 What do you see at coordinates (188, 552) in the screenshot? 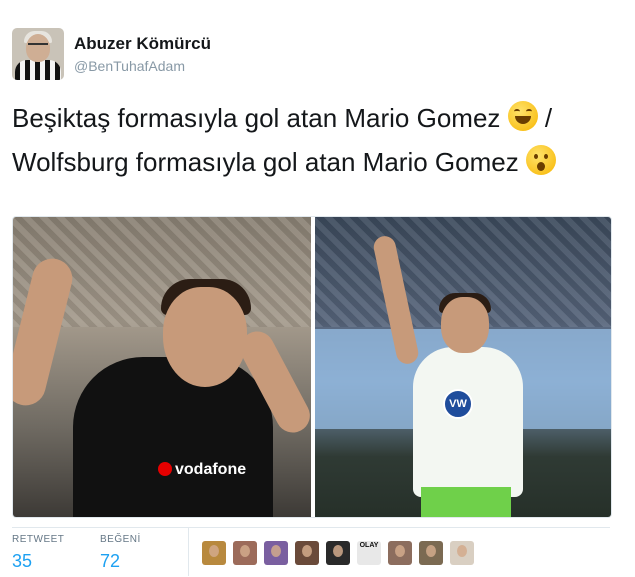
I see `stats-separator` at bounding box center [188, 552].